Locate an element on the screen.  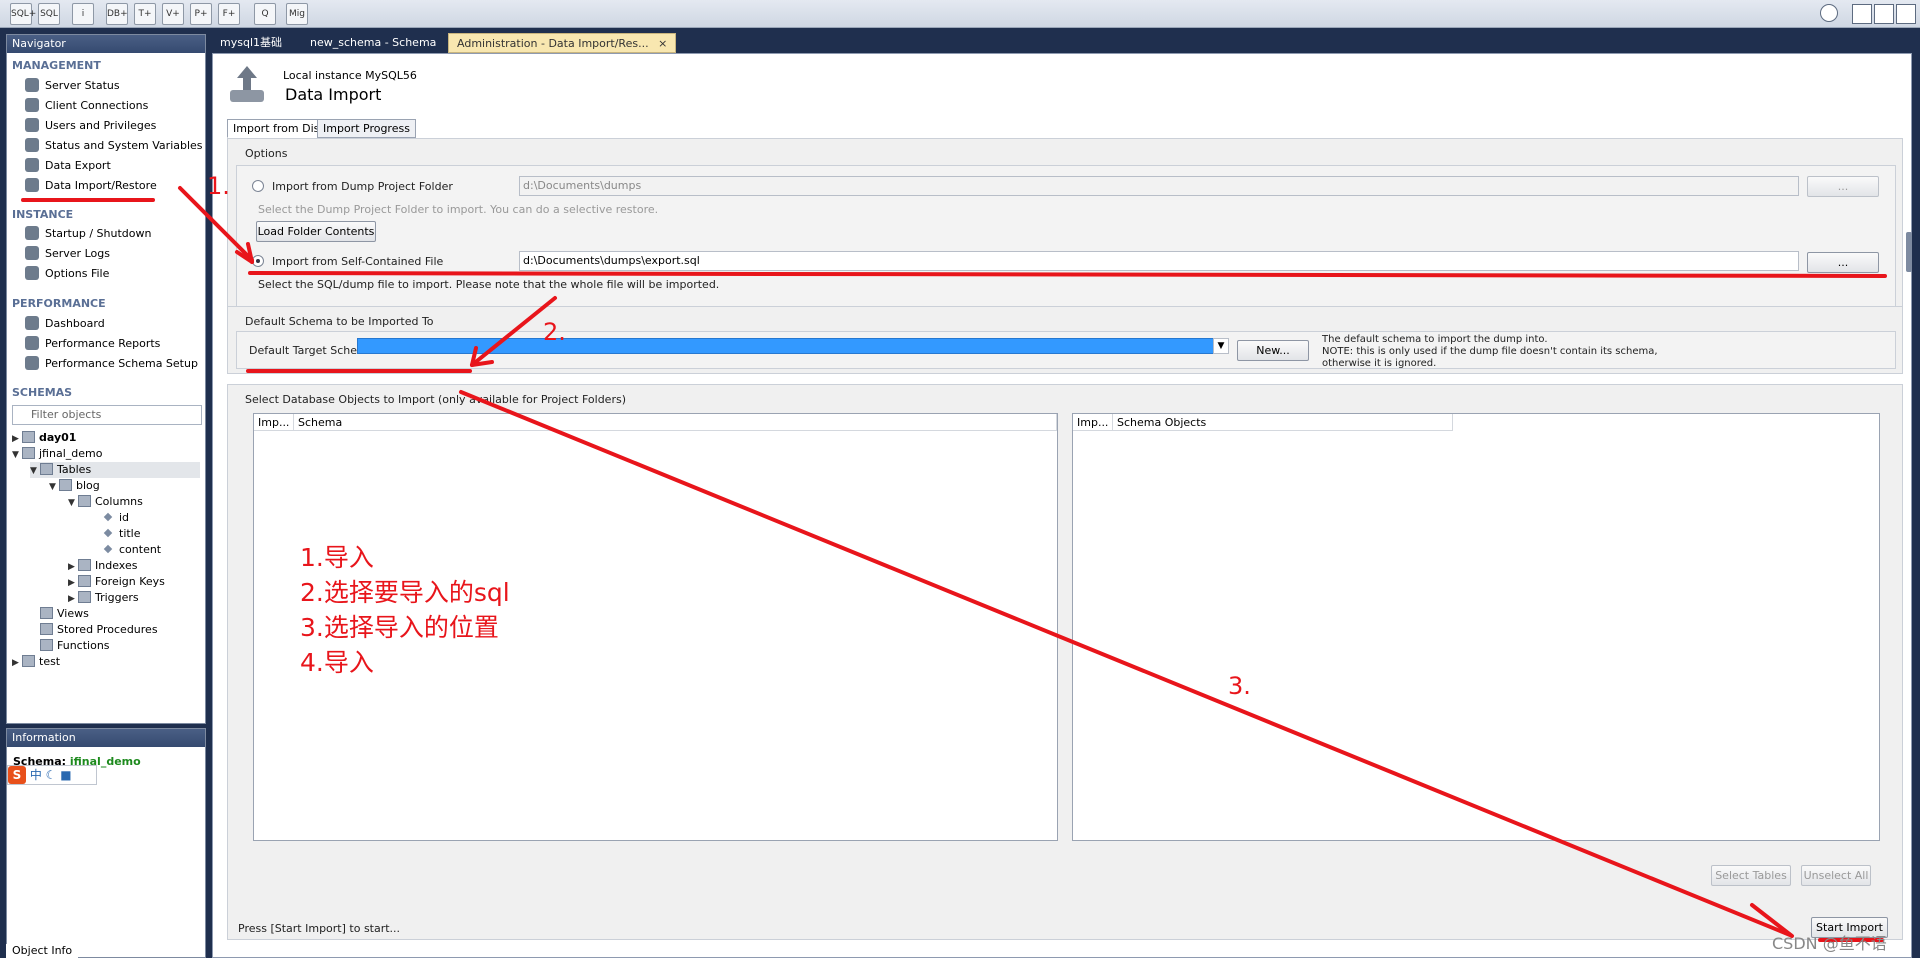
settings-gear-icon is located at coordinates (1829, 13).